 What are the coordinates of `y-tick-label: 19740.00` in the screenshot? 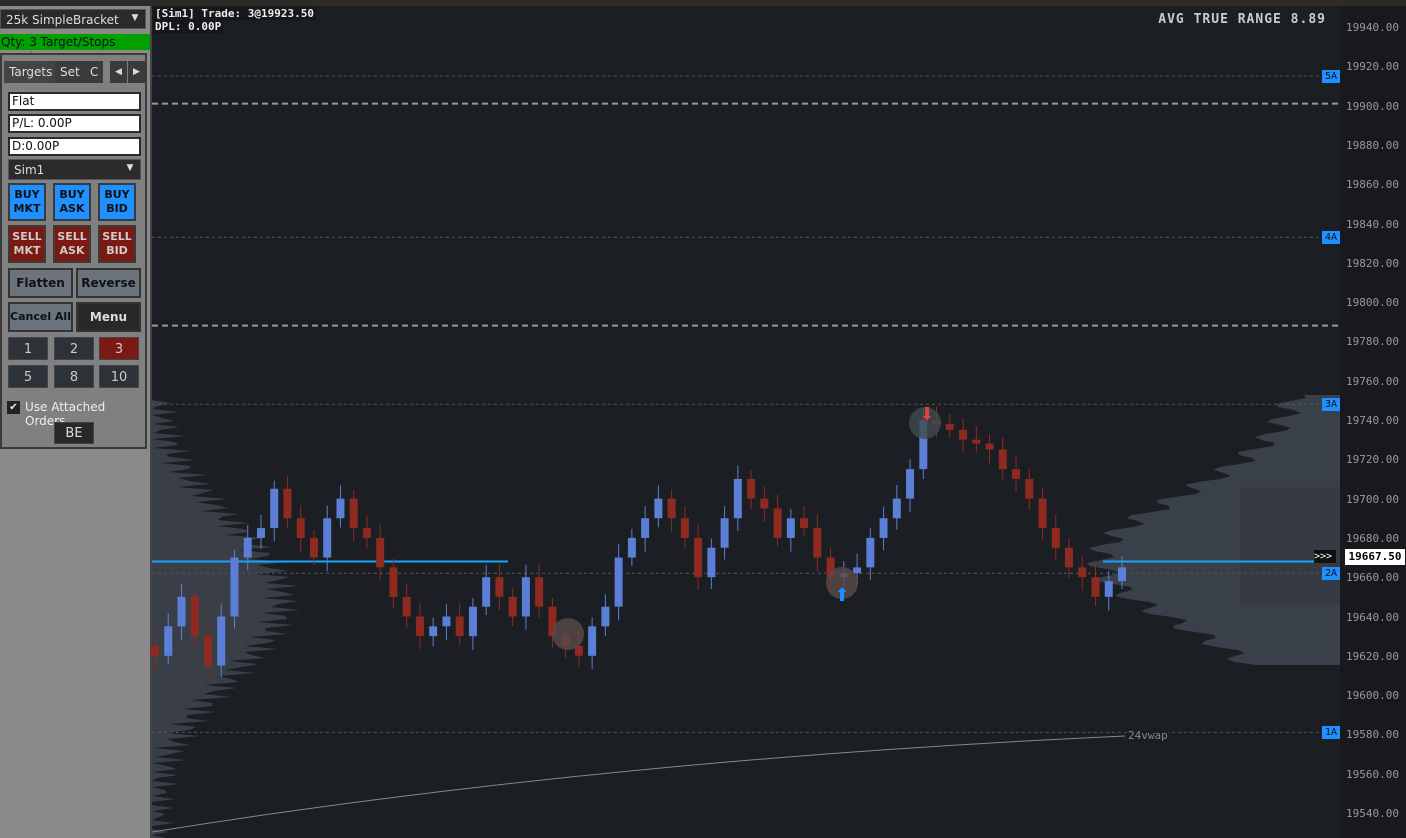 It's located at (1372, 420).